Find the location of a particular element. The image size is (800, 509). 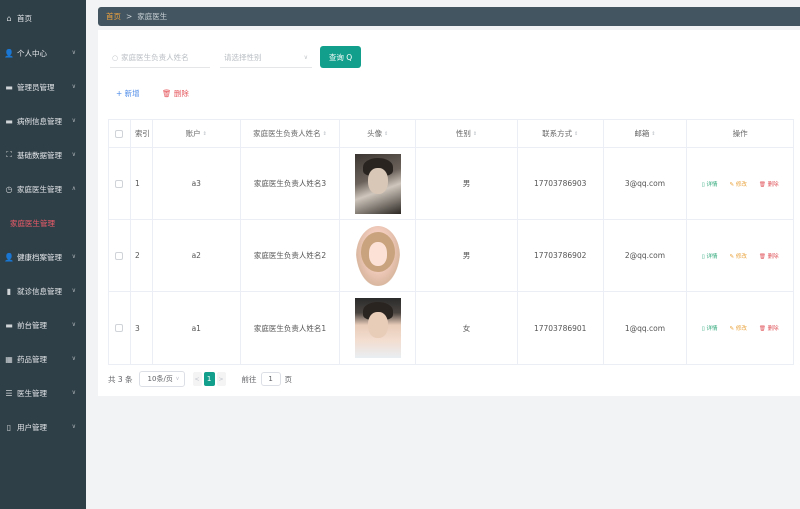

header-select-all is located at coordinates (120, 133).